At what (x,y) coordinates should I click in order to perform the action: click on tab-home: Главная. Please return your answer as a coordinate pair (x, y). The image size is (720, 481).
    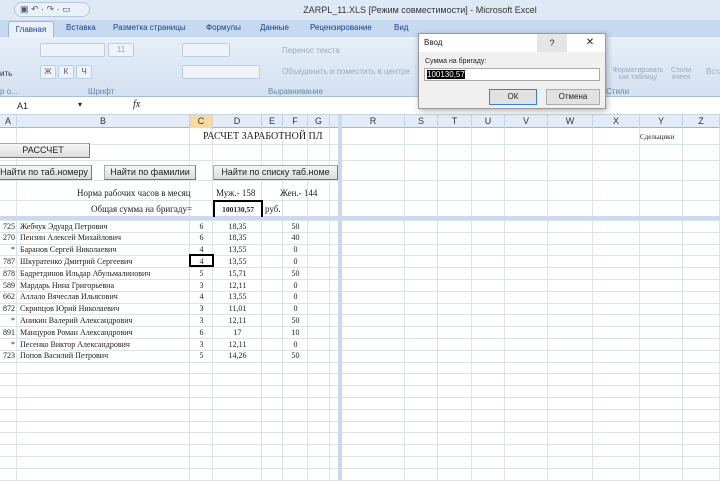
    Looking at the image, I should click on (31, 29).